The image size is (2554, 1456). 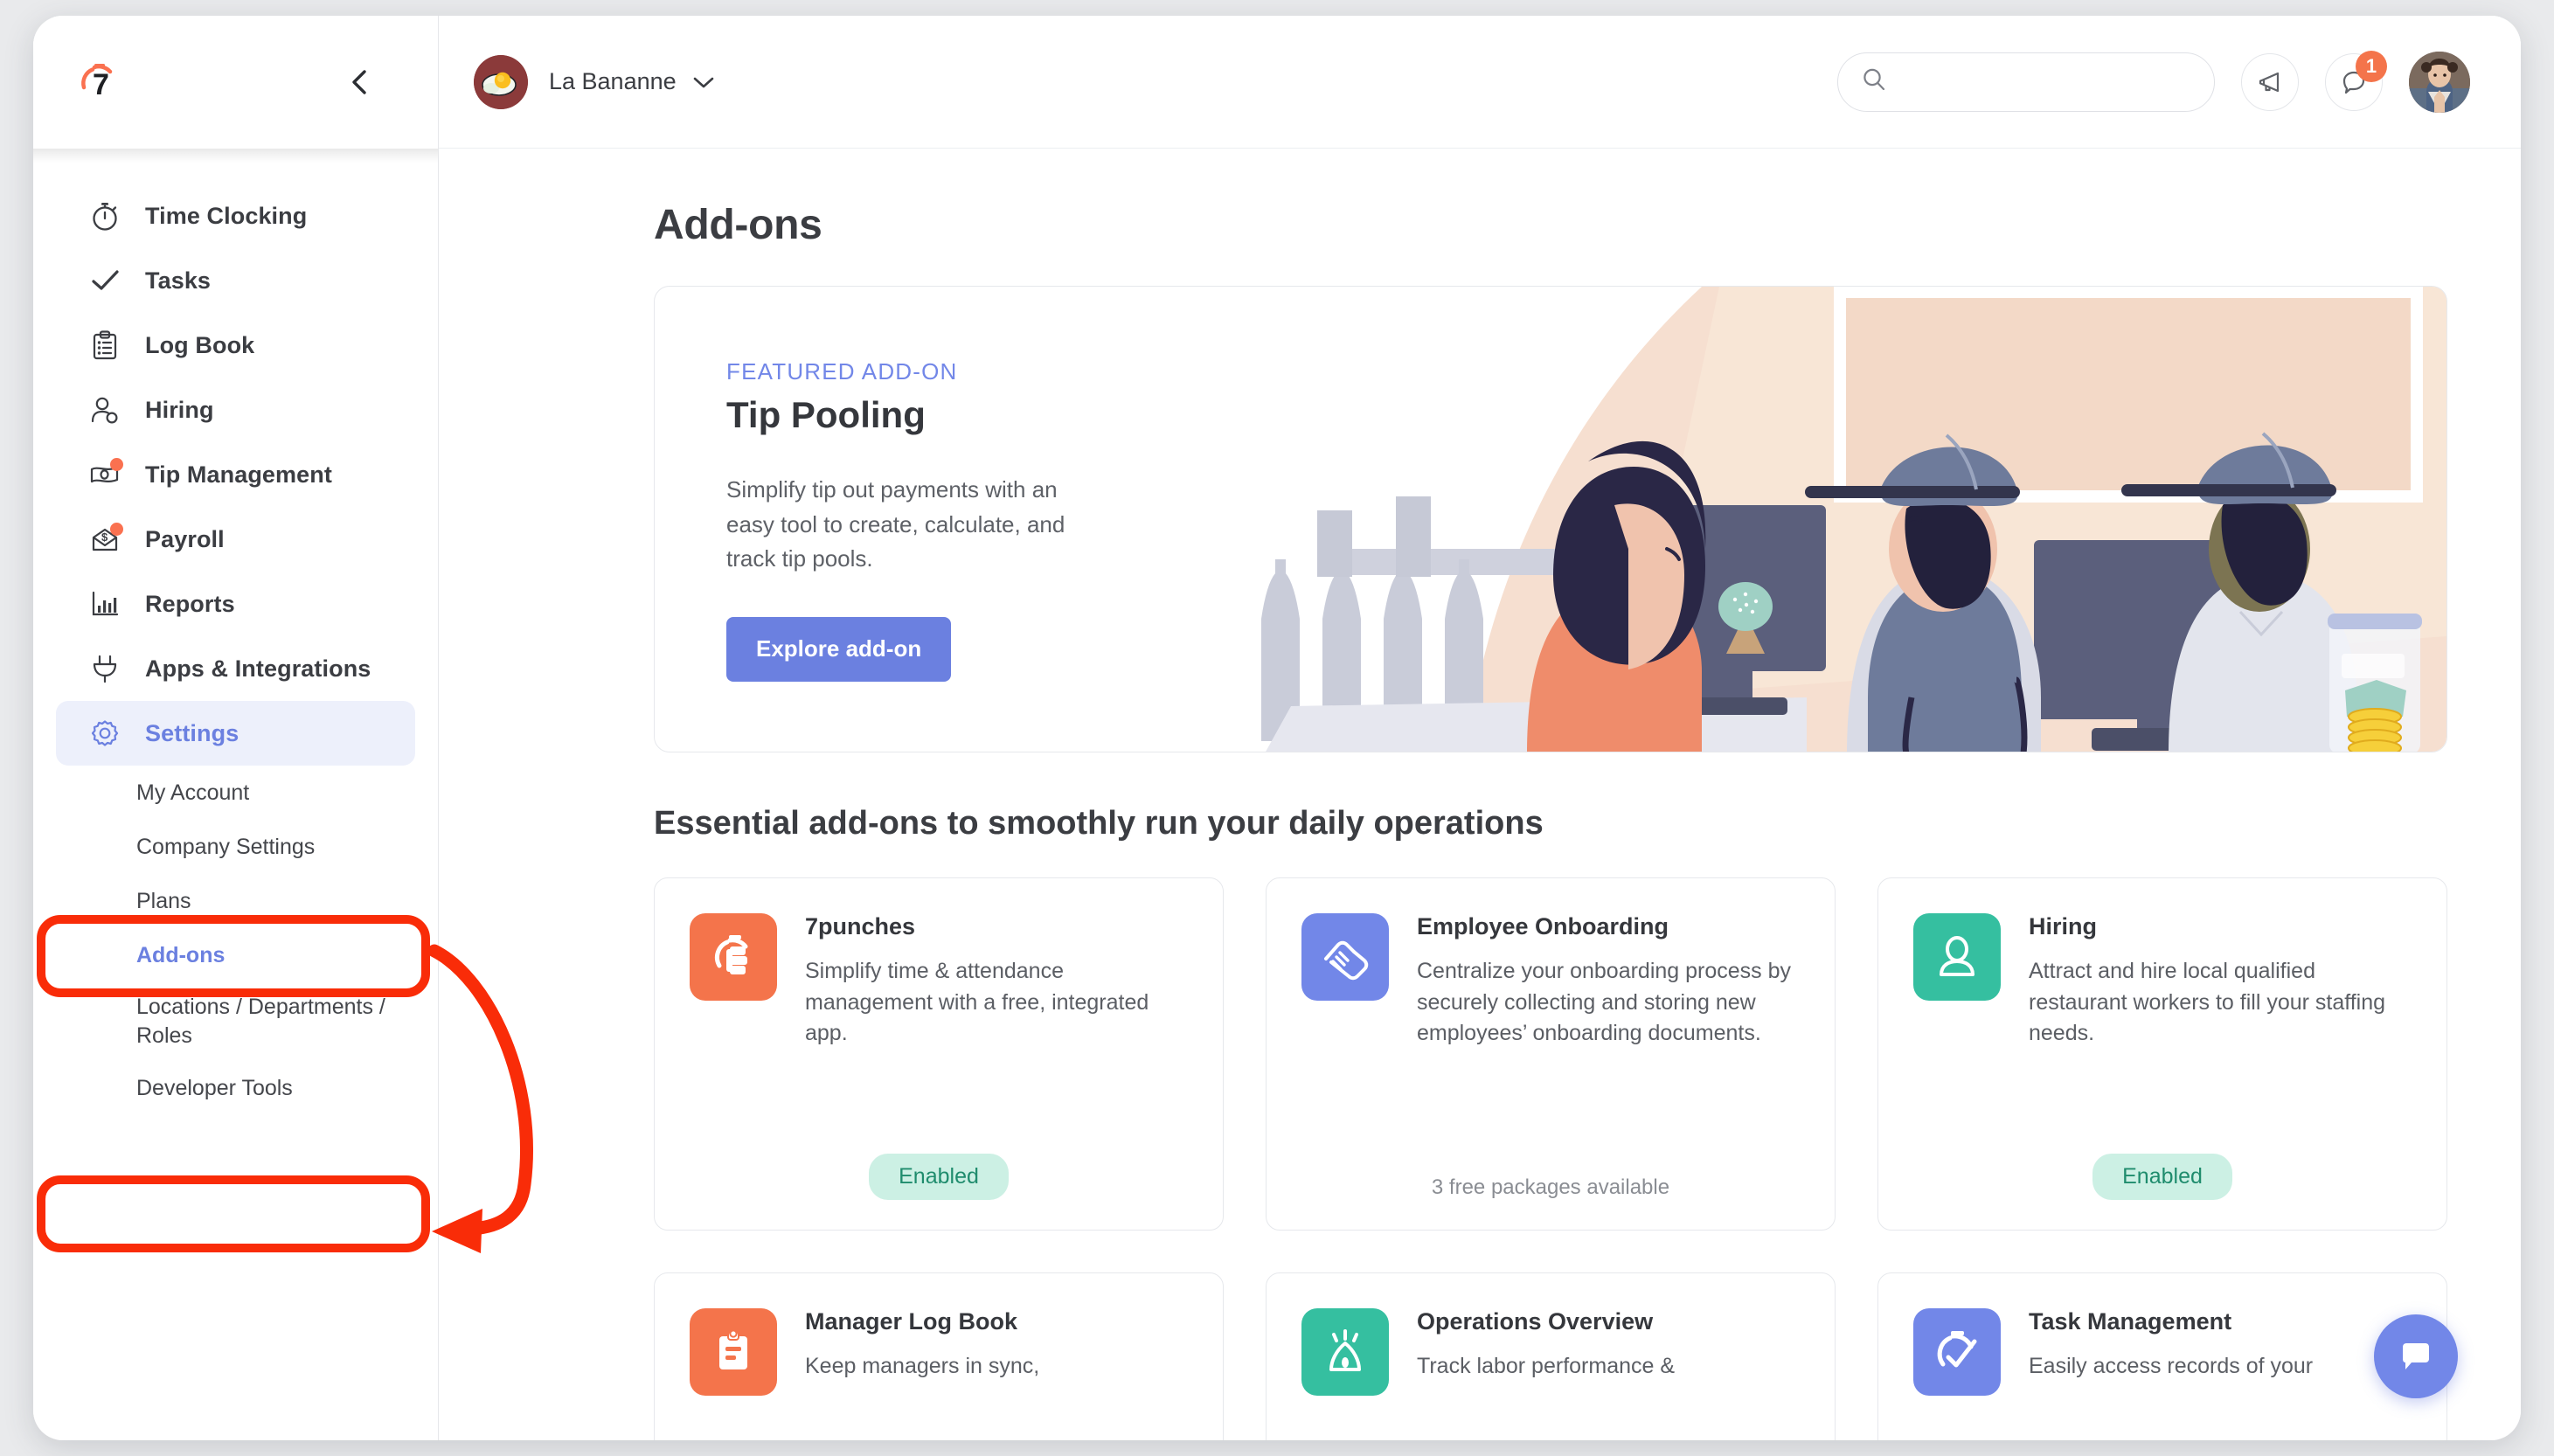 I want to click on sidebar-item-apps-integrations: Apps & Integrations, so click(x=236, y=668).